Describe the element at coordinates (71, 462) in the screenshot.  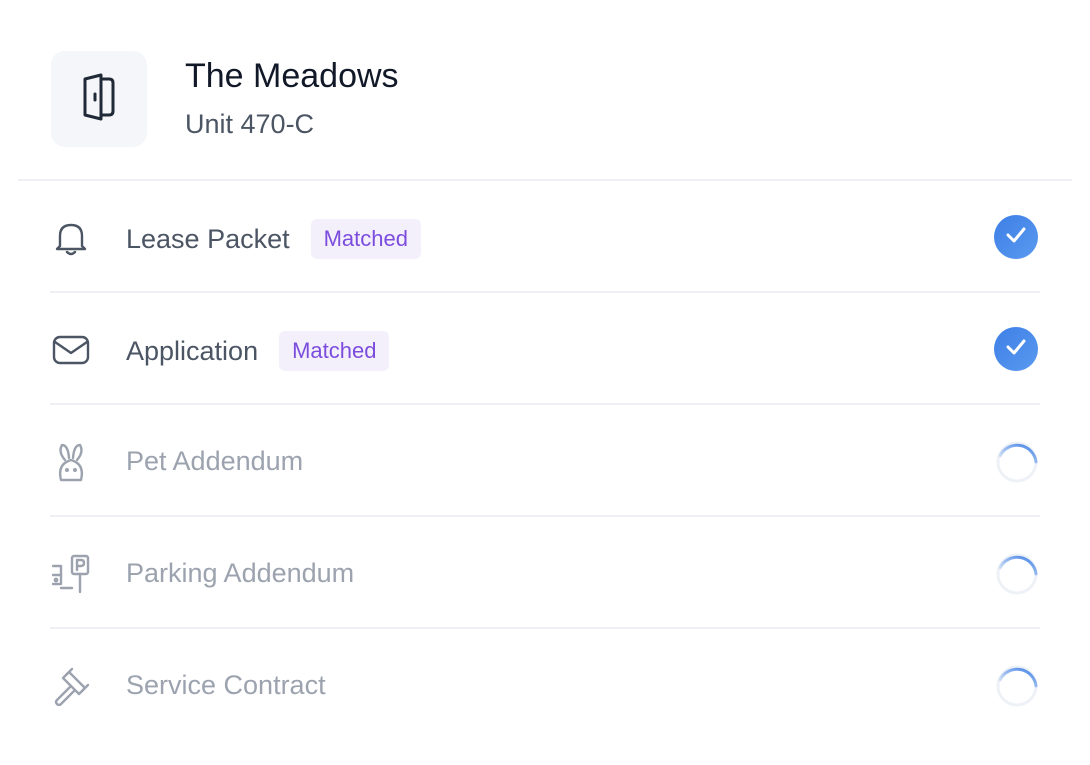
I see `rabbit-icon` at that location.